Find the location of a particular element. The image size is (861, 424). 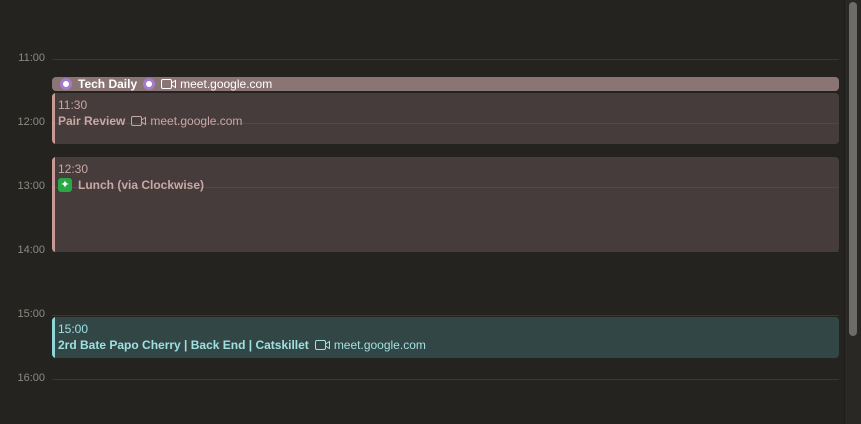

vertical-scrollbar is located at coordinates (852, 212).